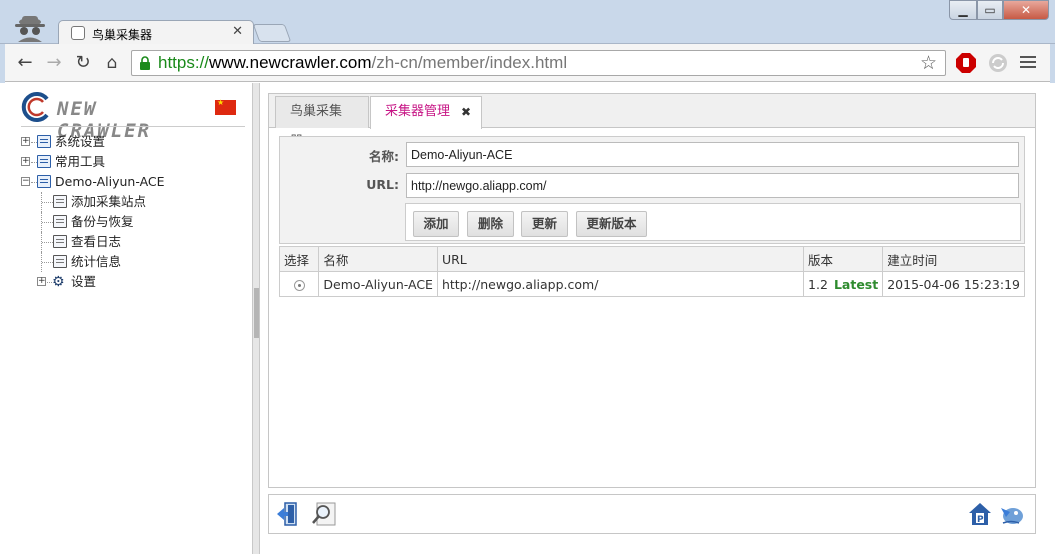 Image resolution: width=1055 pixels, height=554 pixels. What do you see at coordinates (980, 520) in the screenshot?
I see `svg-text: P` at bounding box center [980, 520].